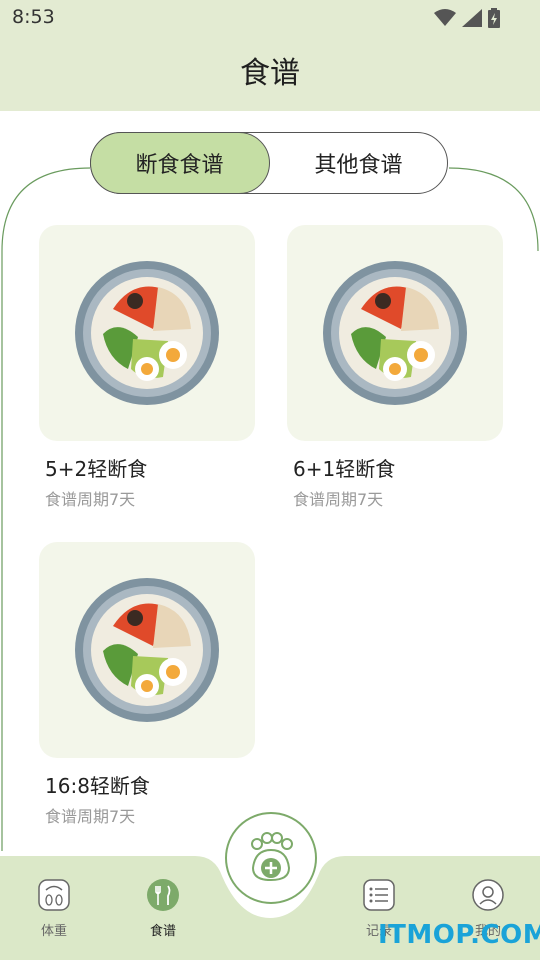 Image resolution: width=540 pixels, height=971 pixels. I want to click on list-icon, so click(379, 895).